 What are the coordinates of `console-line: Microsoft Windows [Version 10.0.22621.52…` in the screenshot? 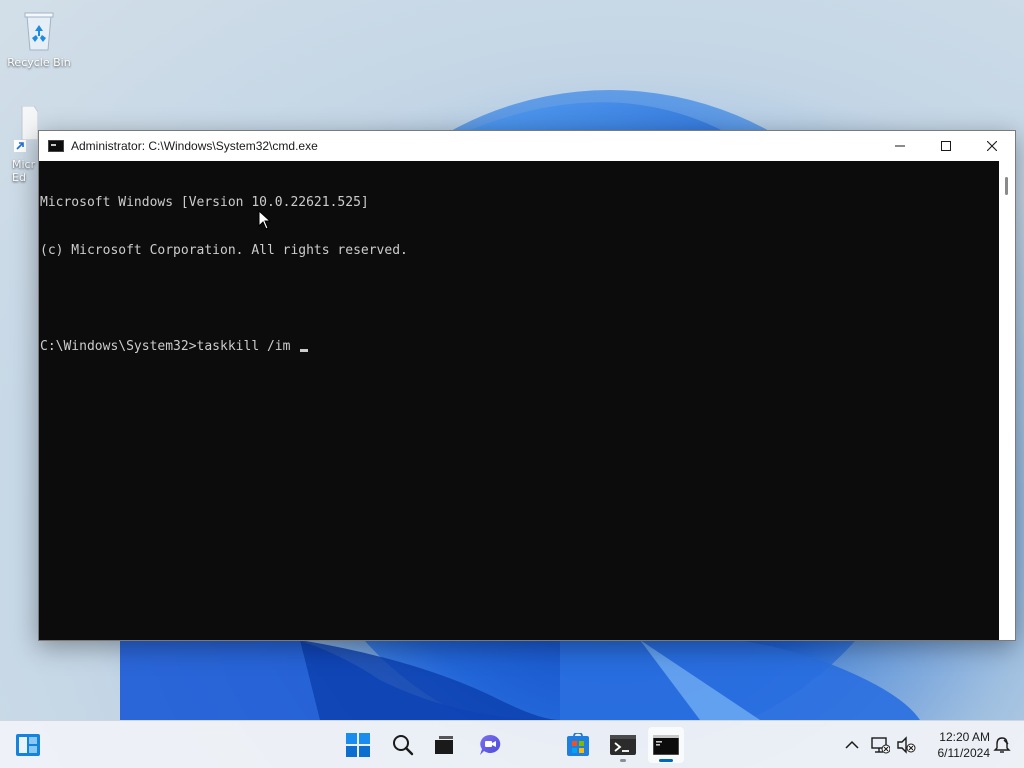 It's located at (204, 202).